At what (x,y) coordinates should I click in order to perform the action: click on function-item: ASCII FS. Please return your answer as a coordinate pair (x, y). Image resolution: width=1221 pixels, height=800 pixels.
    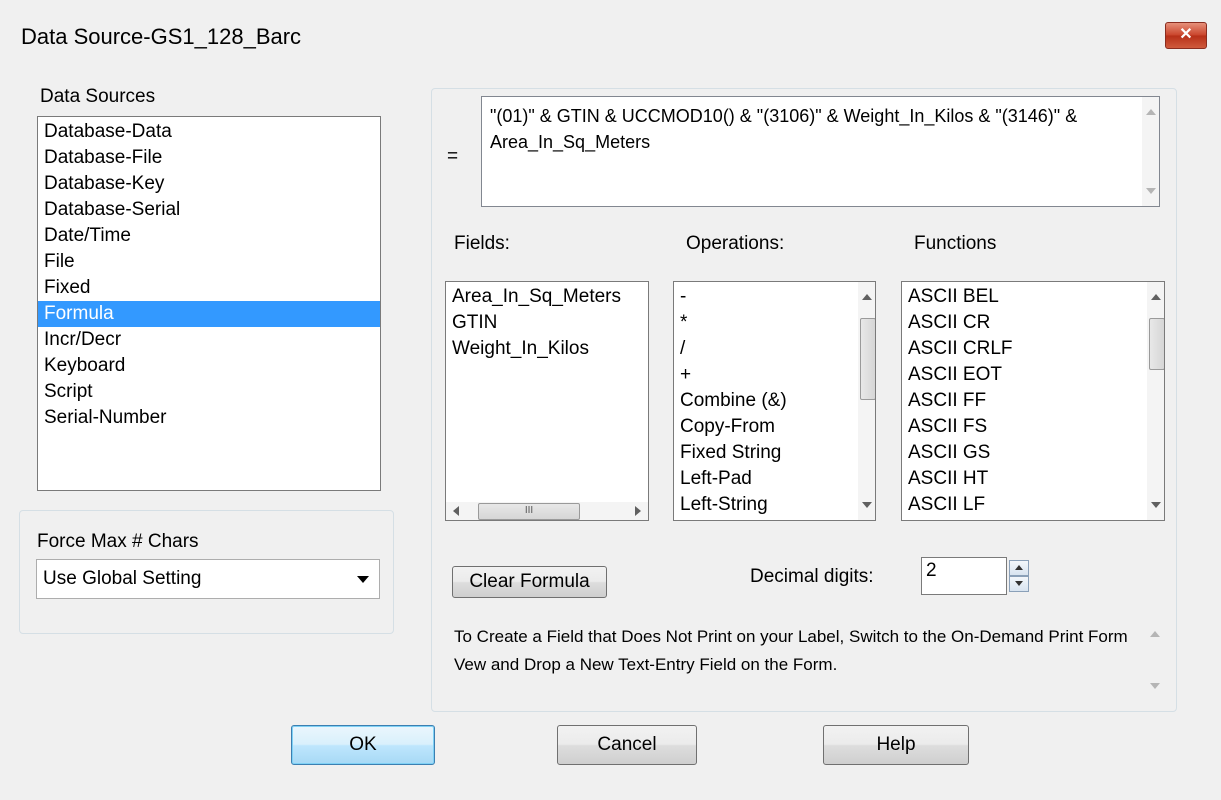
    Looking at the image, I should click on (1033, 427).